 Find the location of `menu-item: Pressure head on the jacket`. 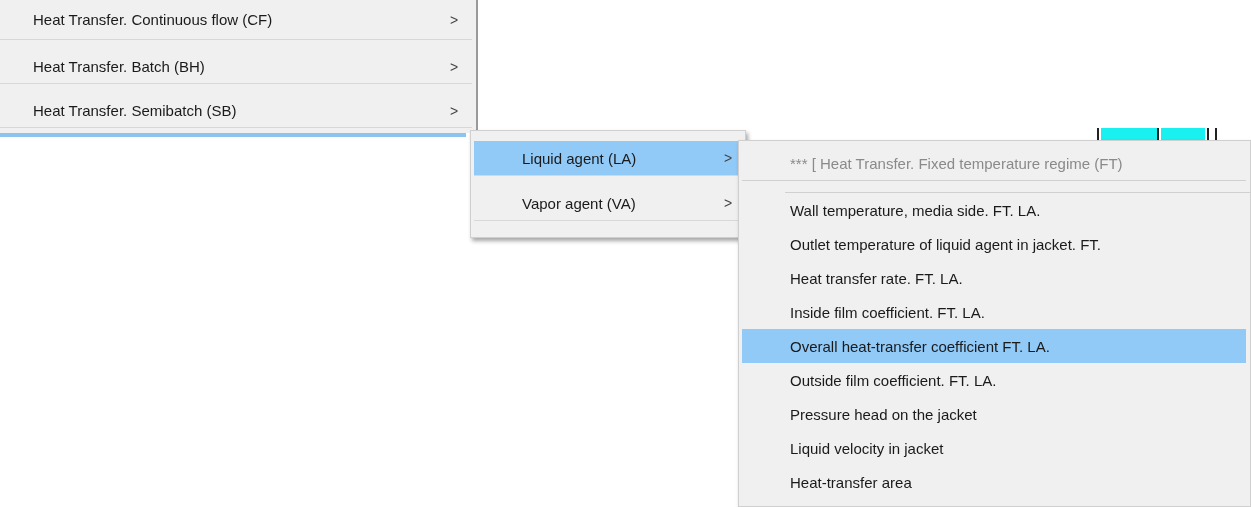

menu-item: Pressure head on the jacket is located at coordinates (994, 414).